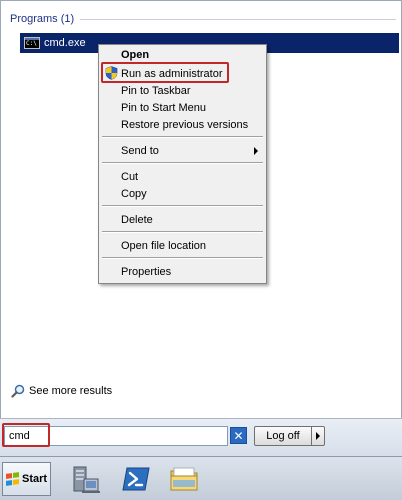 This screenshot has width=402, height=500. I want to click on run-as-administrator-highlight, so click(165, 72).